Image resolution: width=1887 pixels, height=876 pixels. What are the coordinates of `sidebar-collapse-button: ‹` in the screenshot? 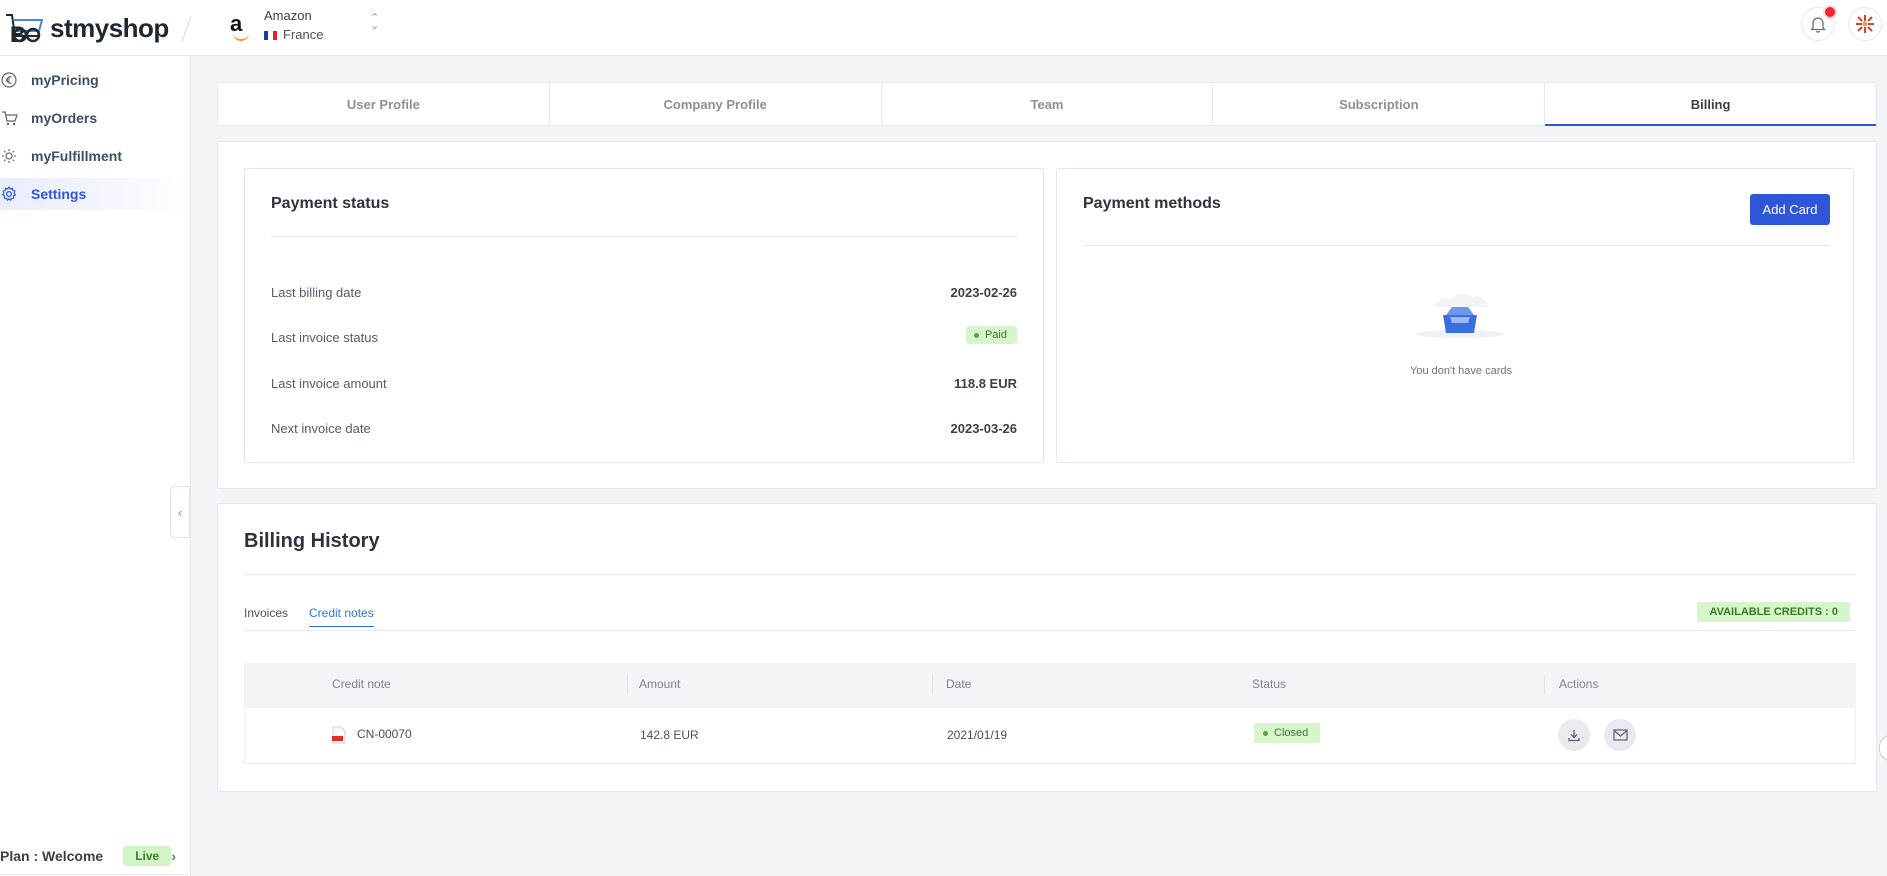 It's located at (180, 512).